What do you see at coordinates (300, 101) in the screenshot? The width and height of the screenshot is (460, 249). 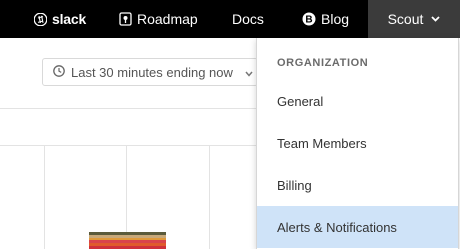 I see `menu-item-label: General` at bounding box center [300, 101].